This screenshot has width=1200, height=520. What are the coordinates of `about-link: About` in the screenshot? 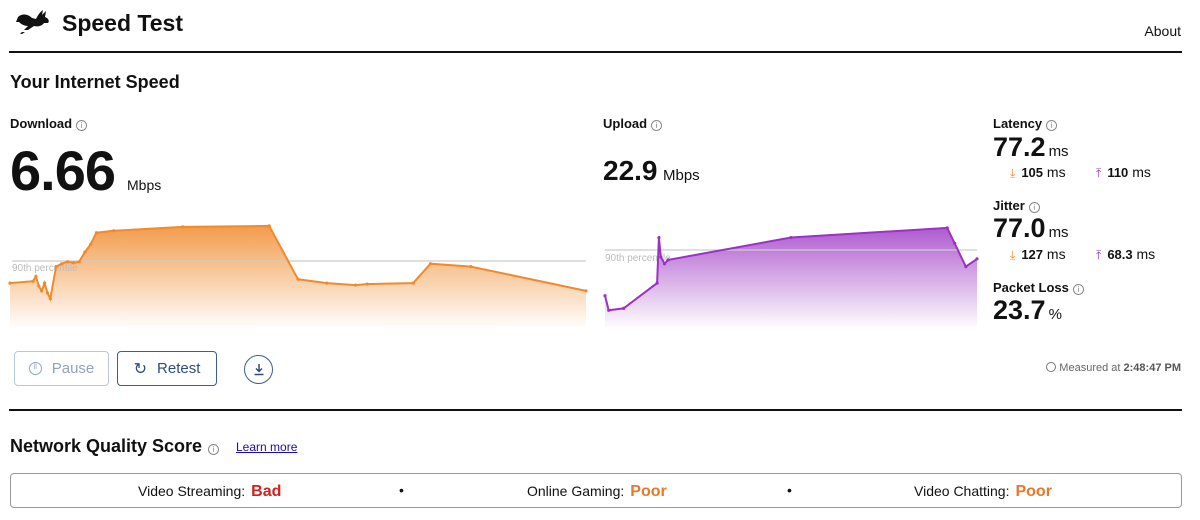 It's located at (1162, 31).